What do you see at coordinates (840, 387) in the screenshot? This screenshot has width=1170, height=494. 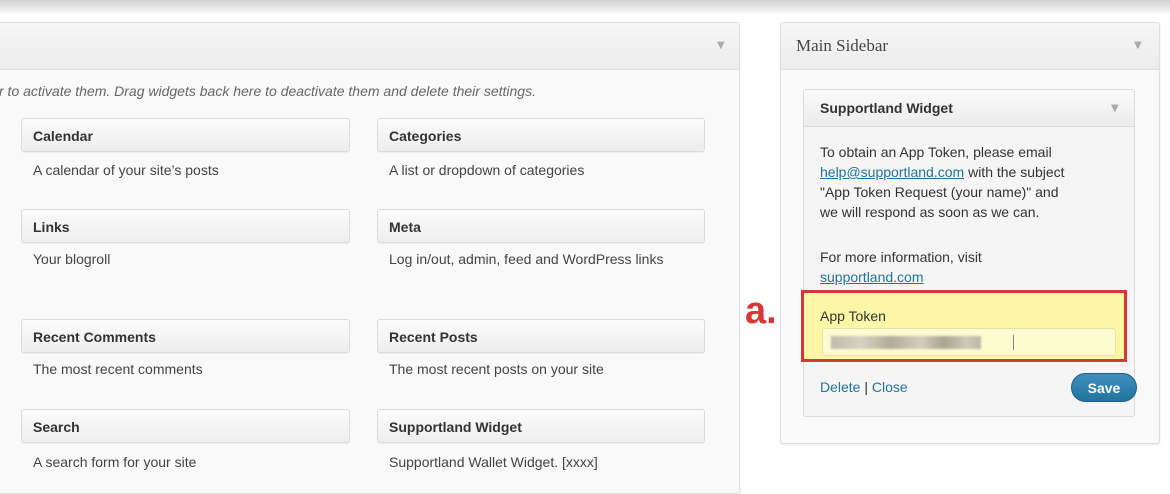 I see `delete-link: Delete` at bounding box center [840, 387].